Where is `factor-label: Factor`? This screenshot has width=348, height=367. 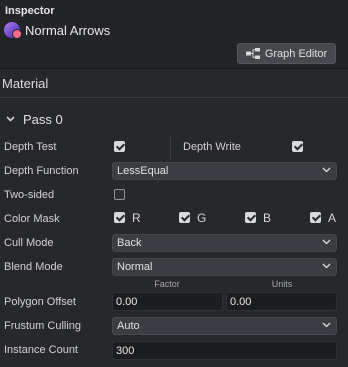 factor-label: Factor is located at coordinates (167, 284).